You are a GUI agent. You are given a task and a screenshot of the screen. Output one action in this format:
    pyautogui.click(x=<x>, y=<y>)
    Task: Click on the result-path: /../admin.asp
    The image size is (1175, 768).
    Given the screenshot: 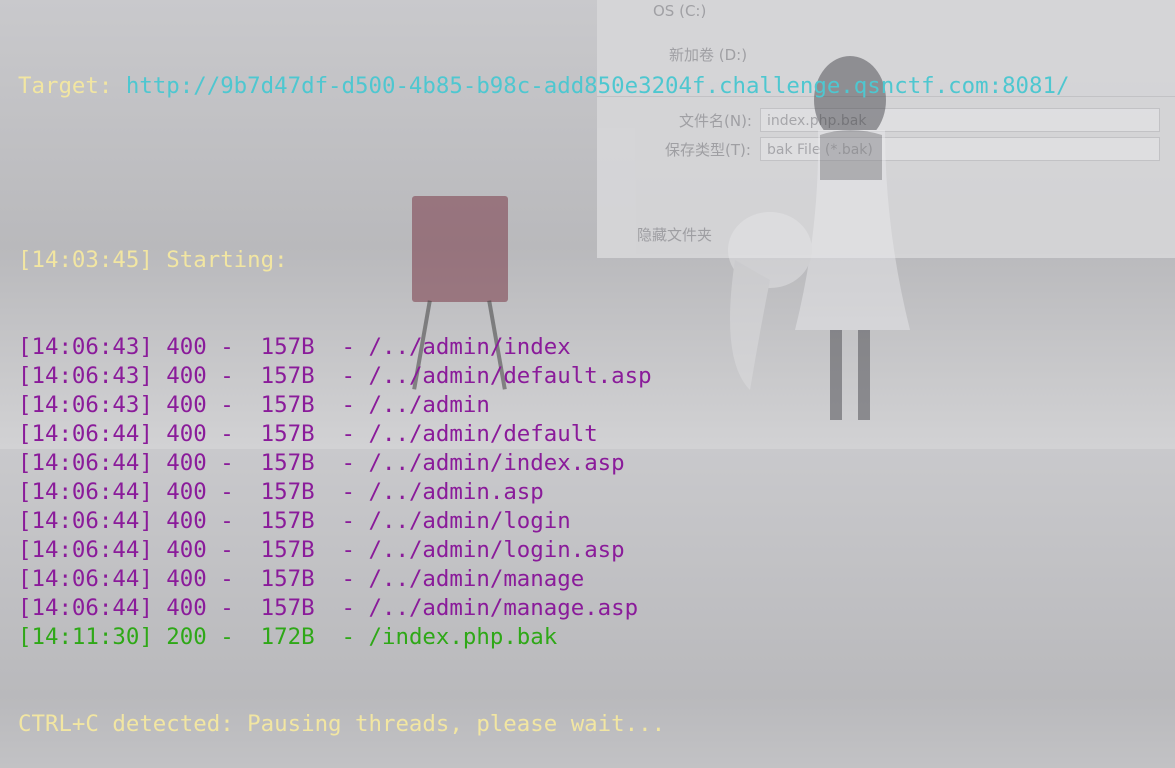 What is the action you would take?
    pyautogui.click(x=456, y=492)
    